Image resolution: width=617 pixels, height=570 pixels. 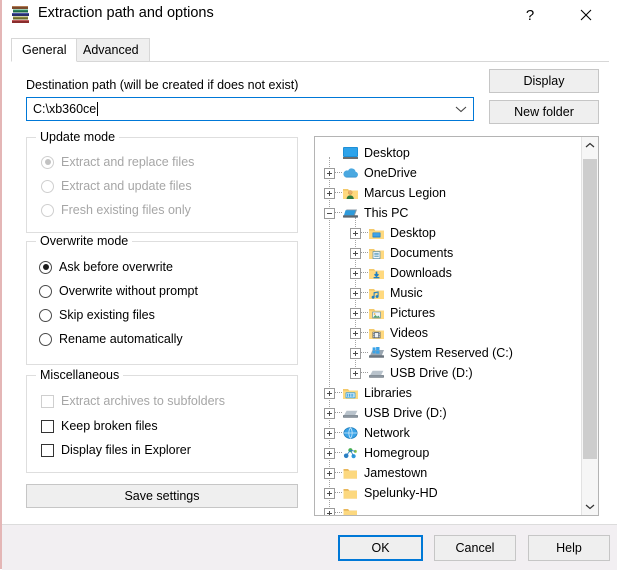 I want to click on tree-item: Network, so click(x=362, y=433).